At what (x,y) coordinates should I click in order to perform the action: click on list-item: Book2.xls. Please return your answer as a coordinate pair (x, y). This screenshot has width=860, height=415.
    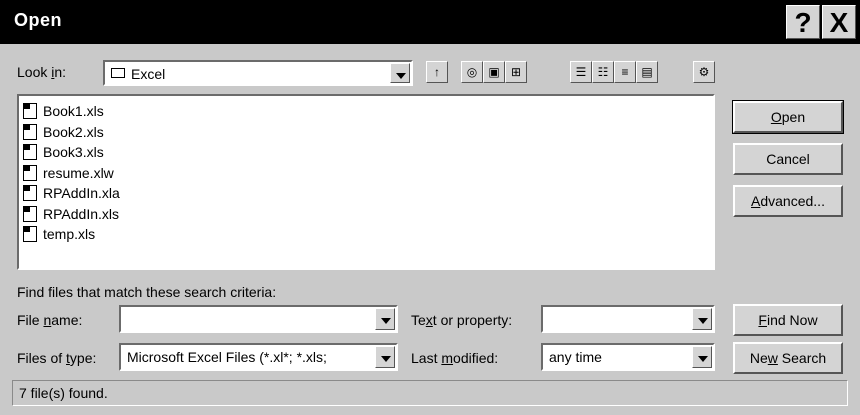
    Looking at the image, I should click on (366, 132).